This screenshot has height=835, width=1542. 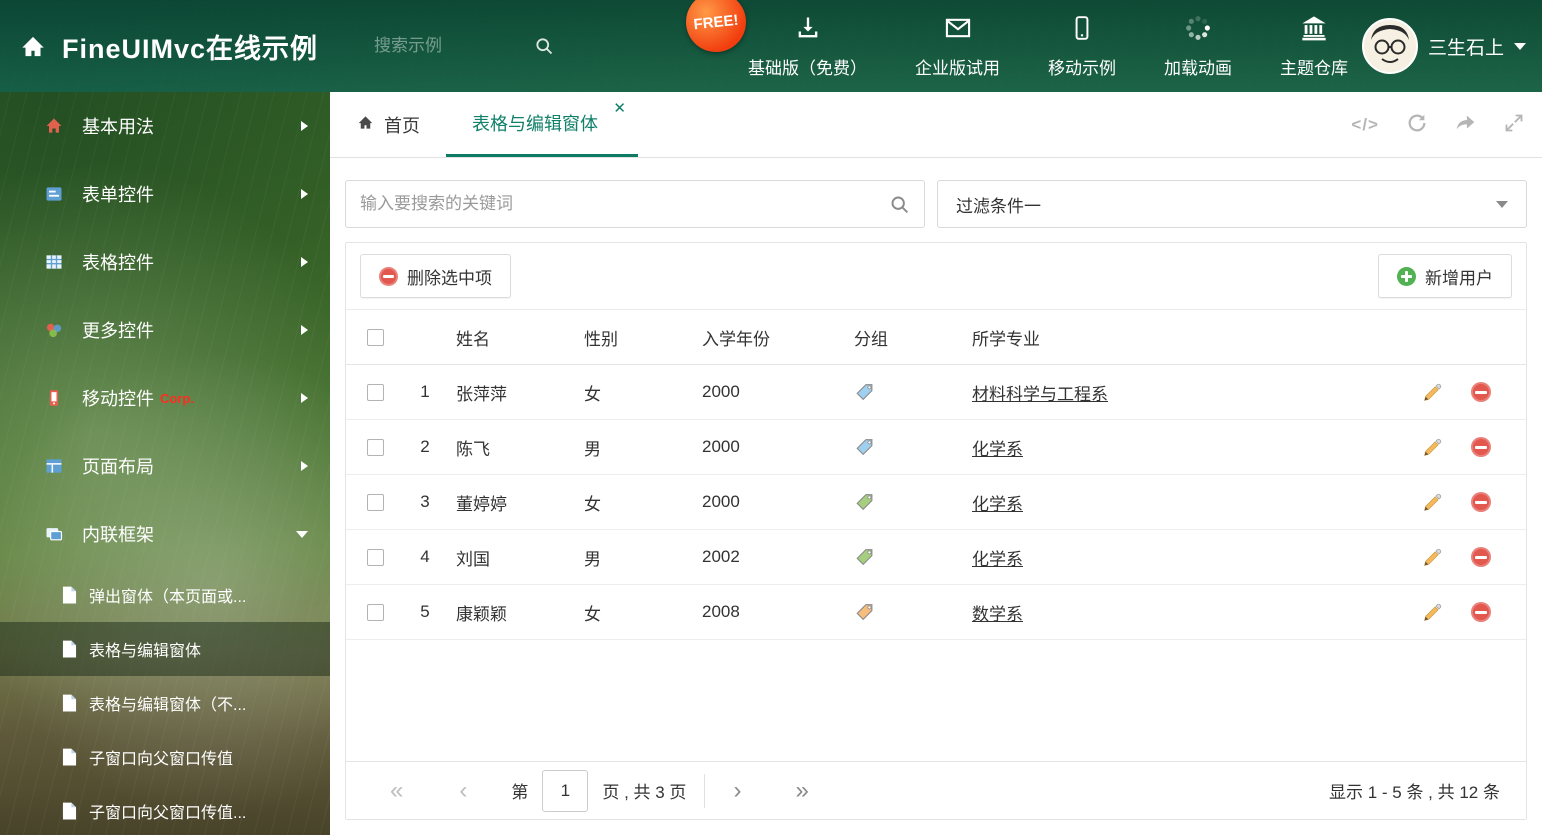 I want to click on expand-icon, so click(x=1514, y=125).